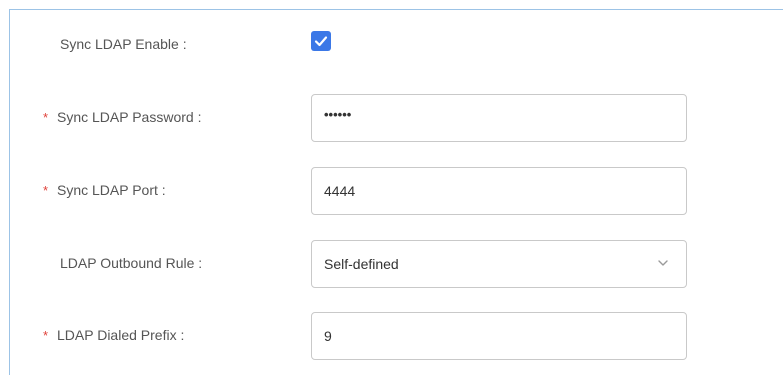 The height and width of the screenshot is (375, 783). Describe the element at coordinates (499, 336) in the screenshot. I see `ldap-dialed-prefix-field: 9` at that location.